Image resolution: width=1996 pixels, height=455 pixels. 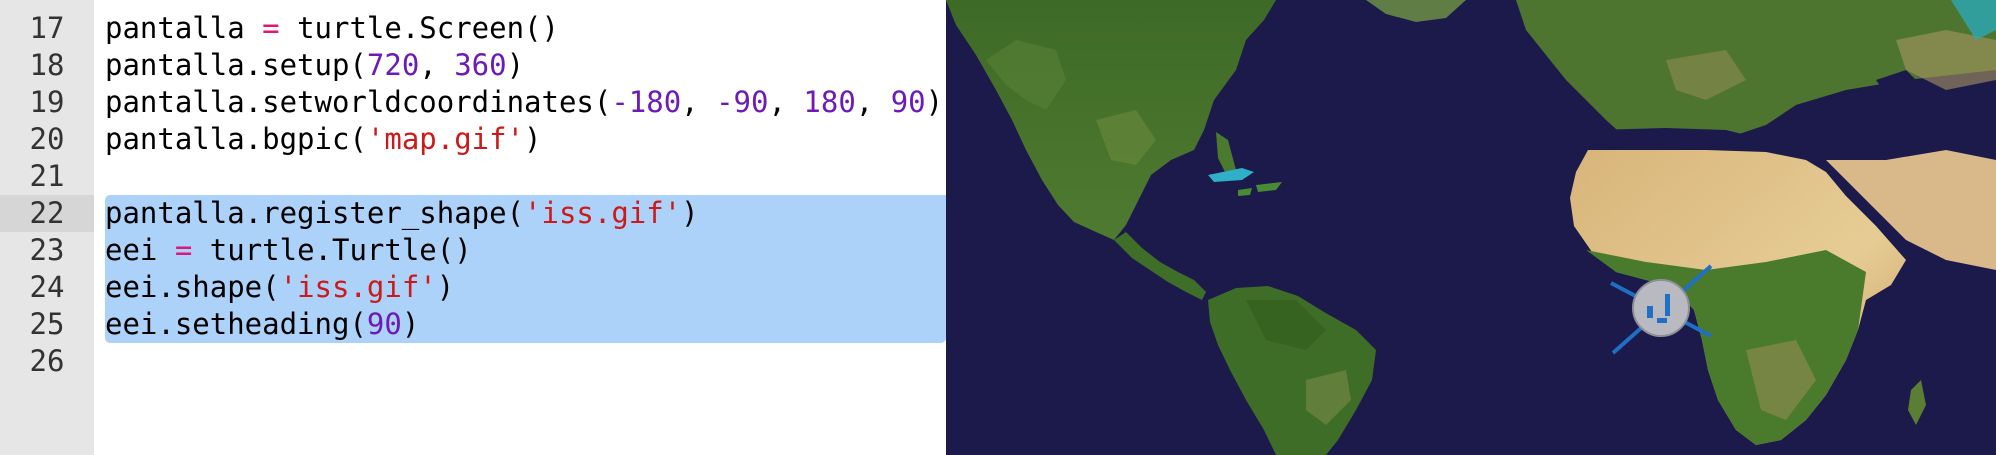 I want to click on code-token-txt: pantalla.register_shape(, so click(x=315, y=213).